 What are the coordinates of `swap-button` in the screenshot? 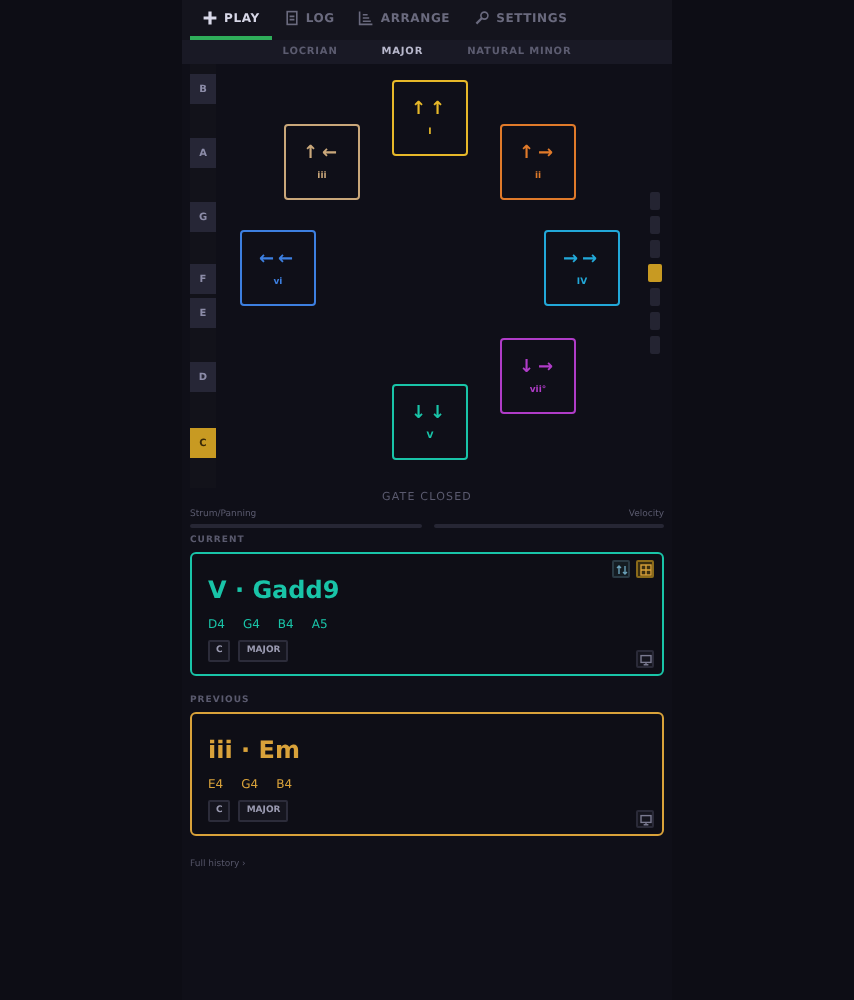 It's located at (621, 569).